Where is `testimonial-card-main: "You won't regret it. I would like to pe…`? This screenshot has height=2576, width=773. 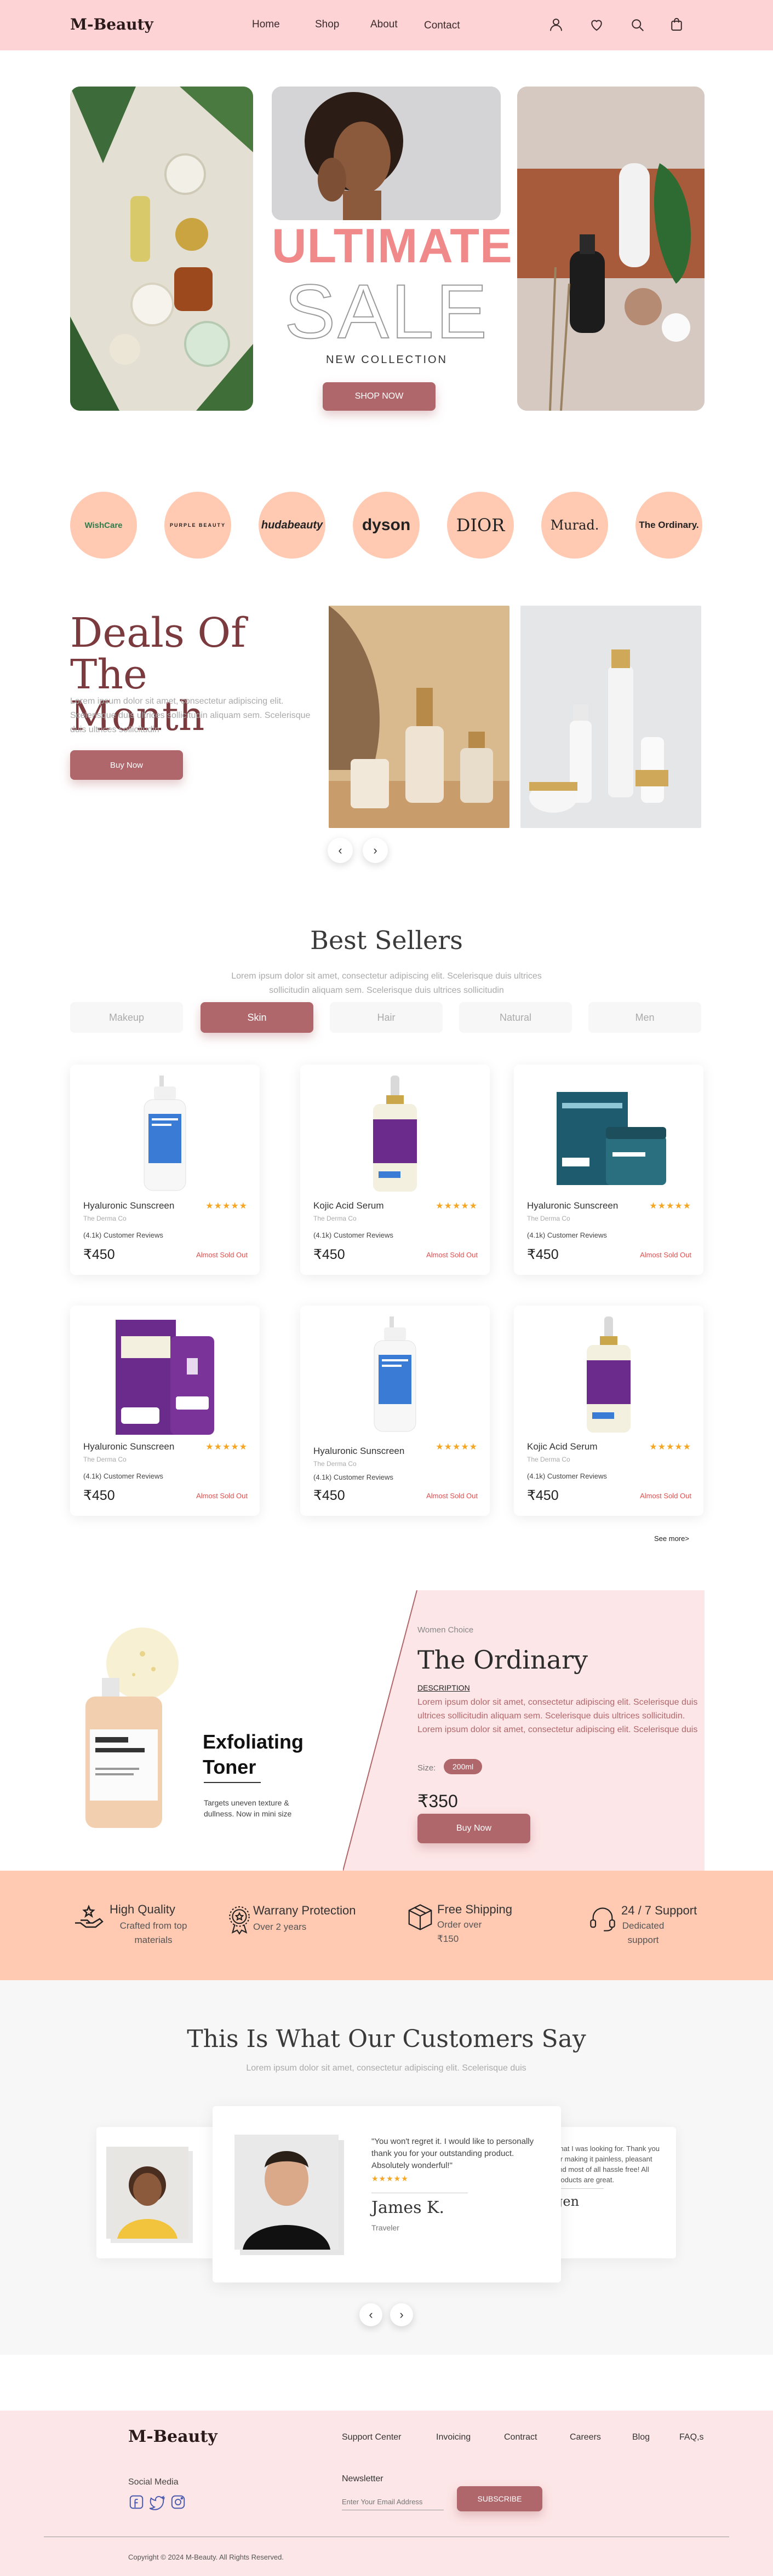 testimonial-card-main: "You won't regret it. I would like to pe… is located at coordinates (387, 2194).